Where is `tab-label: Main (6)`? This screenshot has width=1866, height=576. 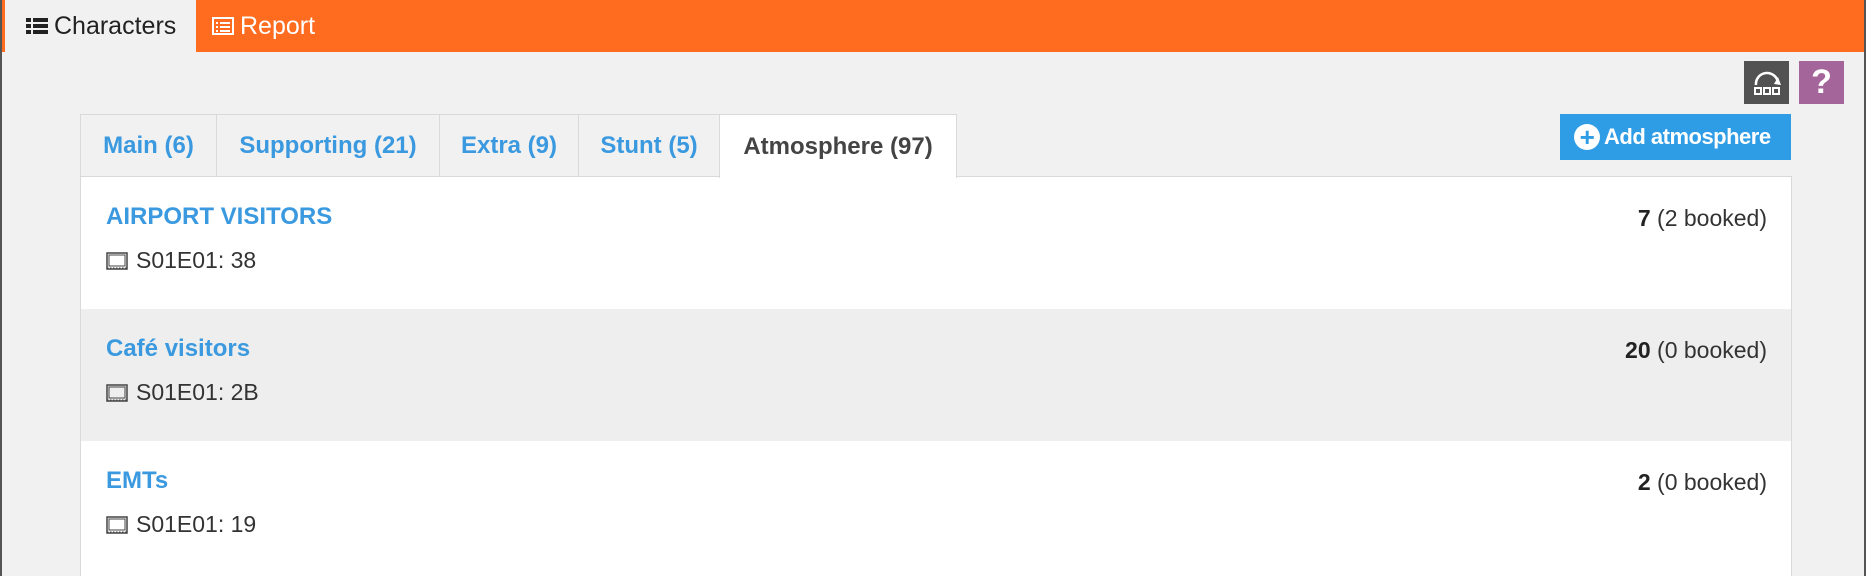 tab-label: Main (6) is located at coordinates (148, 145).